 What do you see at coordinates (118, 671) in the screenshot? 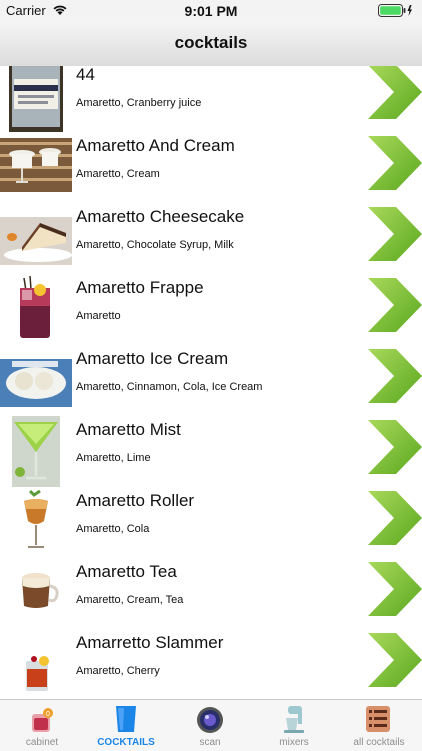
I see `cocktail-ingredients: Amaretto, Cherry` at bounding box center [118, 671].